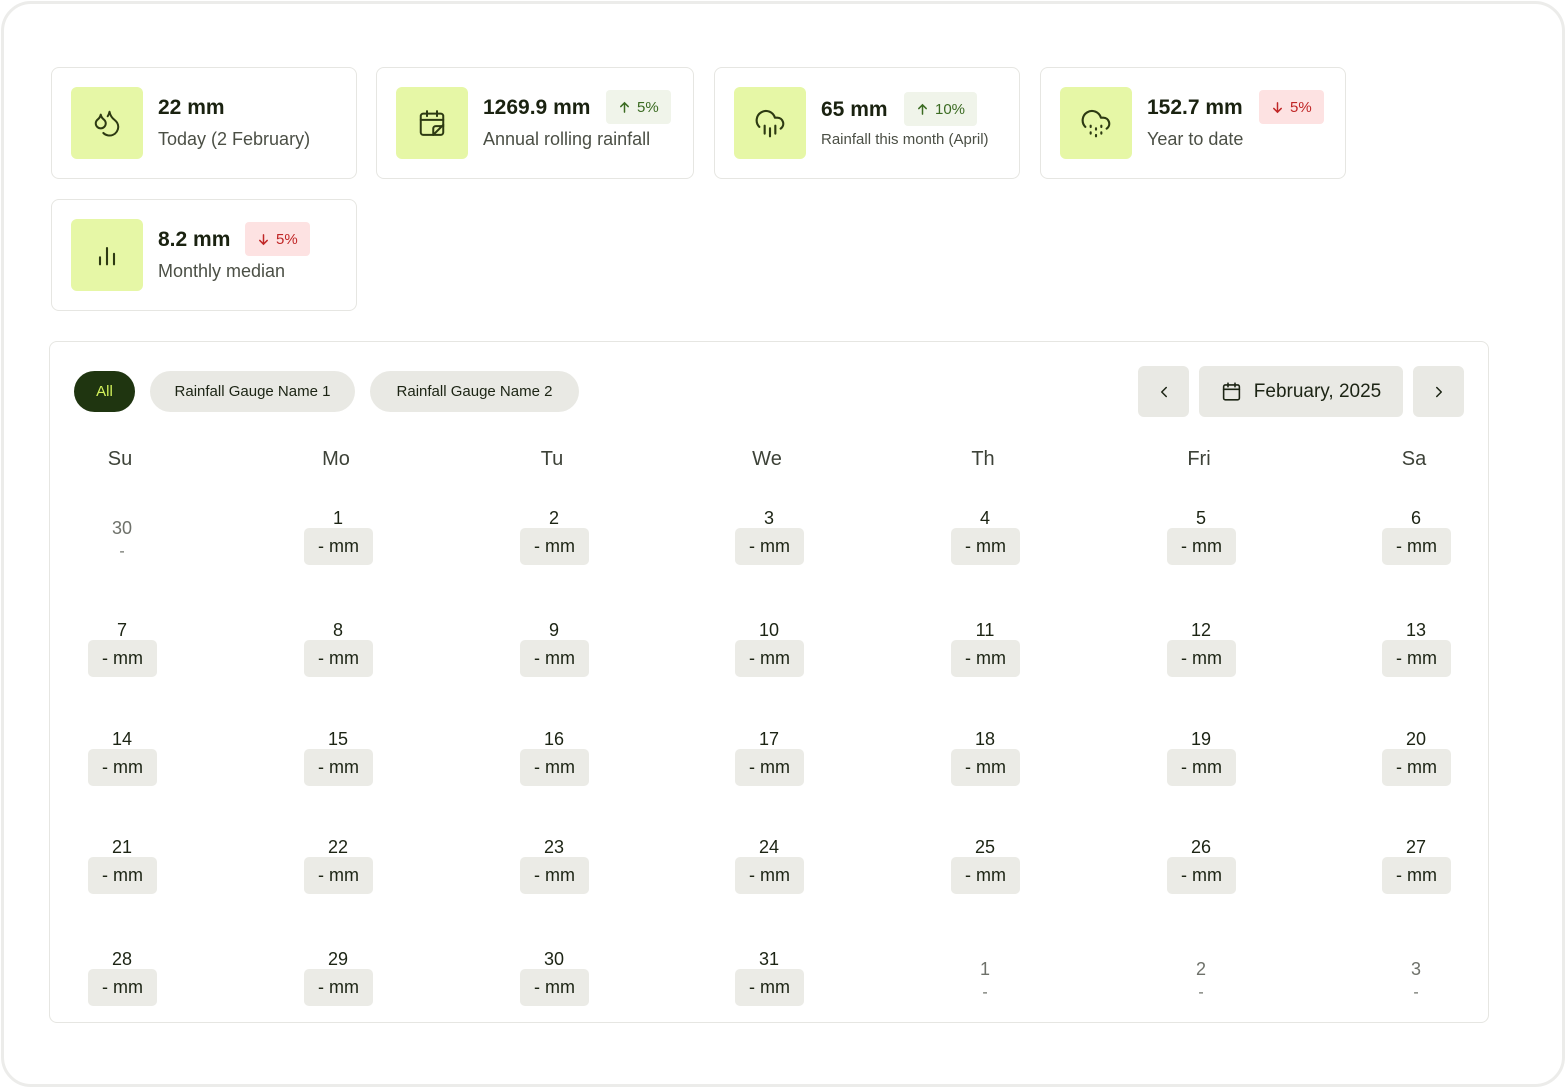 This screenshot has height=1088, width=1566. What do you see at coordinates (624, 107) in the screenshot?
I see `arrow-up-icon` at bounding box center [624, 107].